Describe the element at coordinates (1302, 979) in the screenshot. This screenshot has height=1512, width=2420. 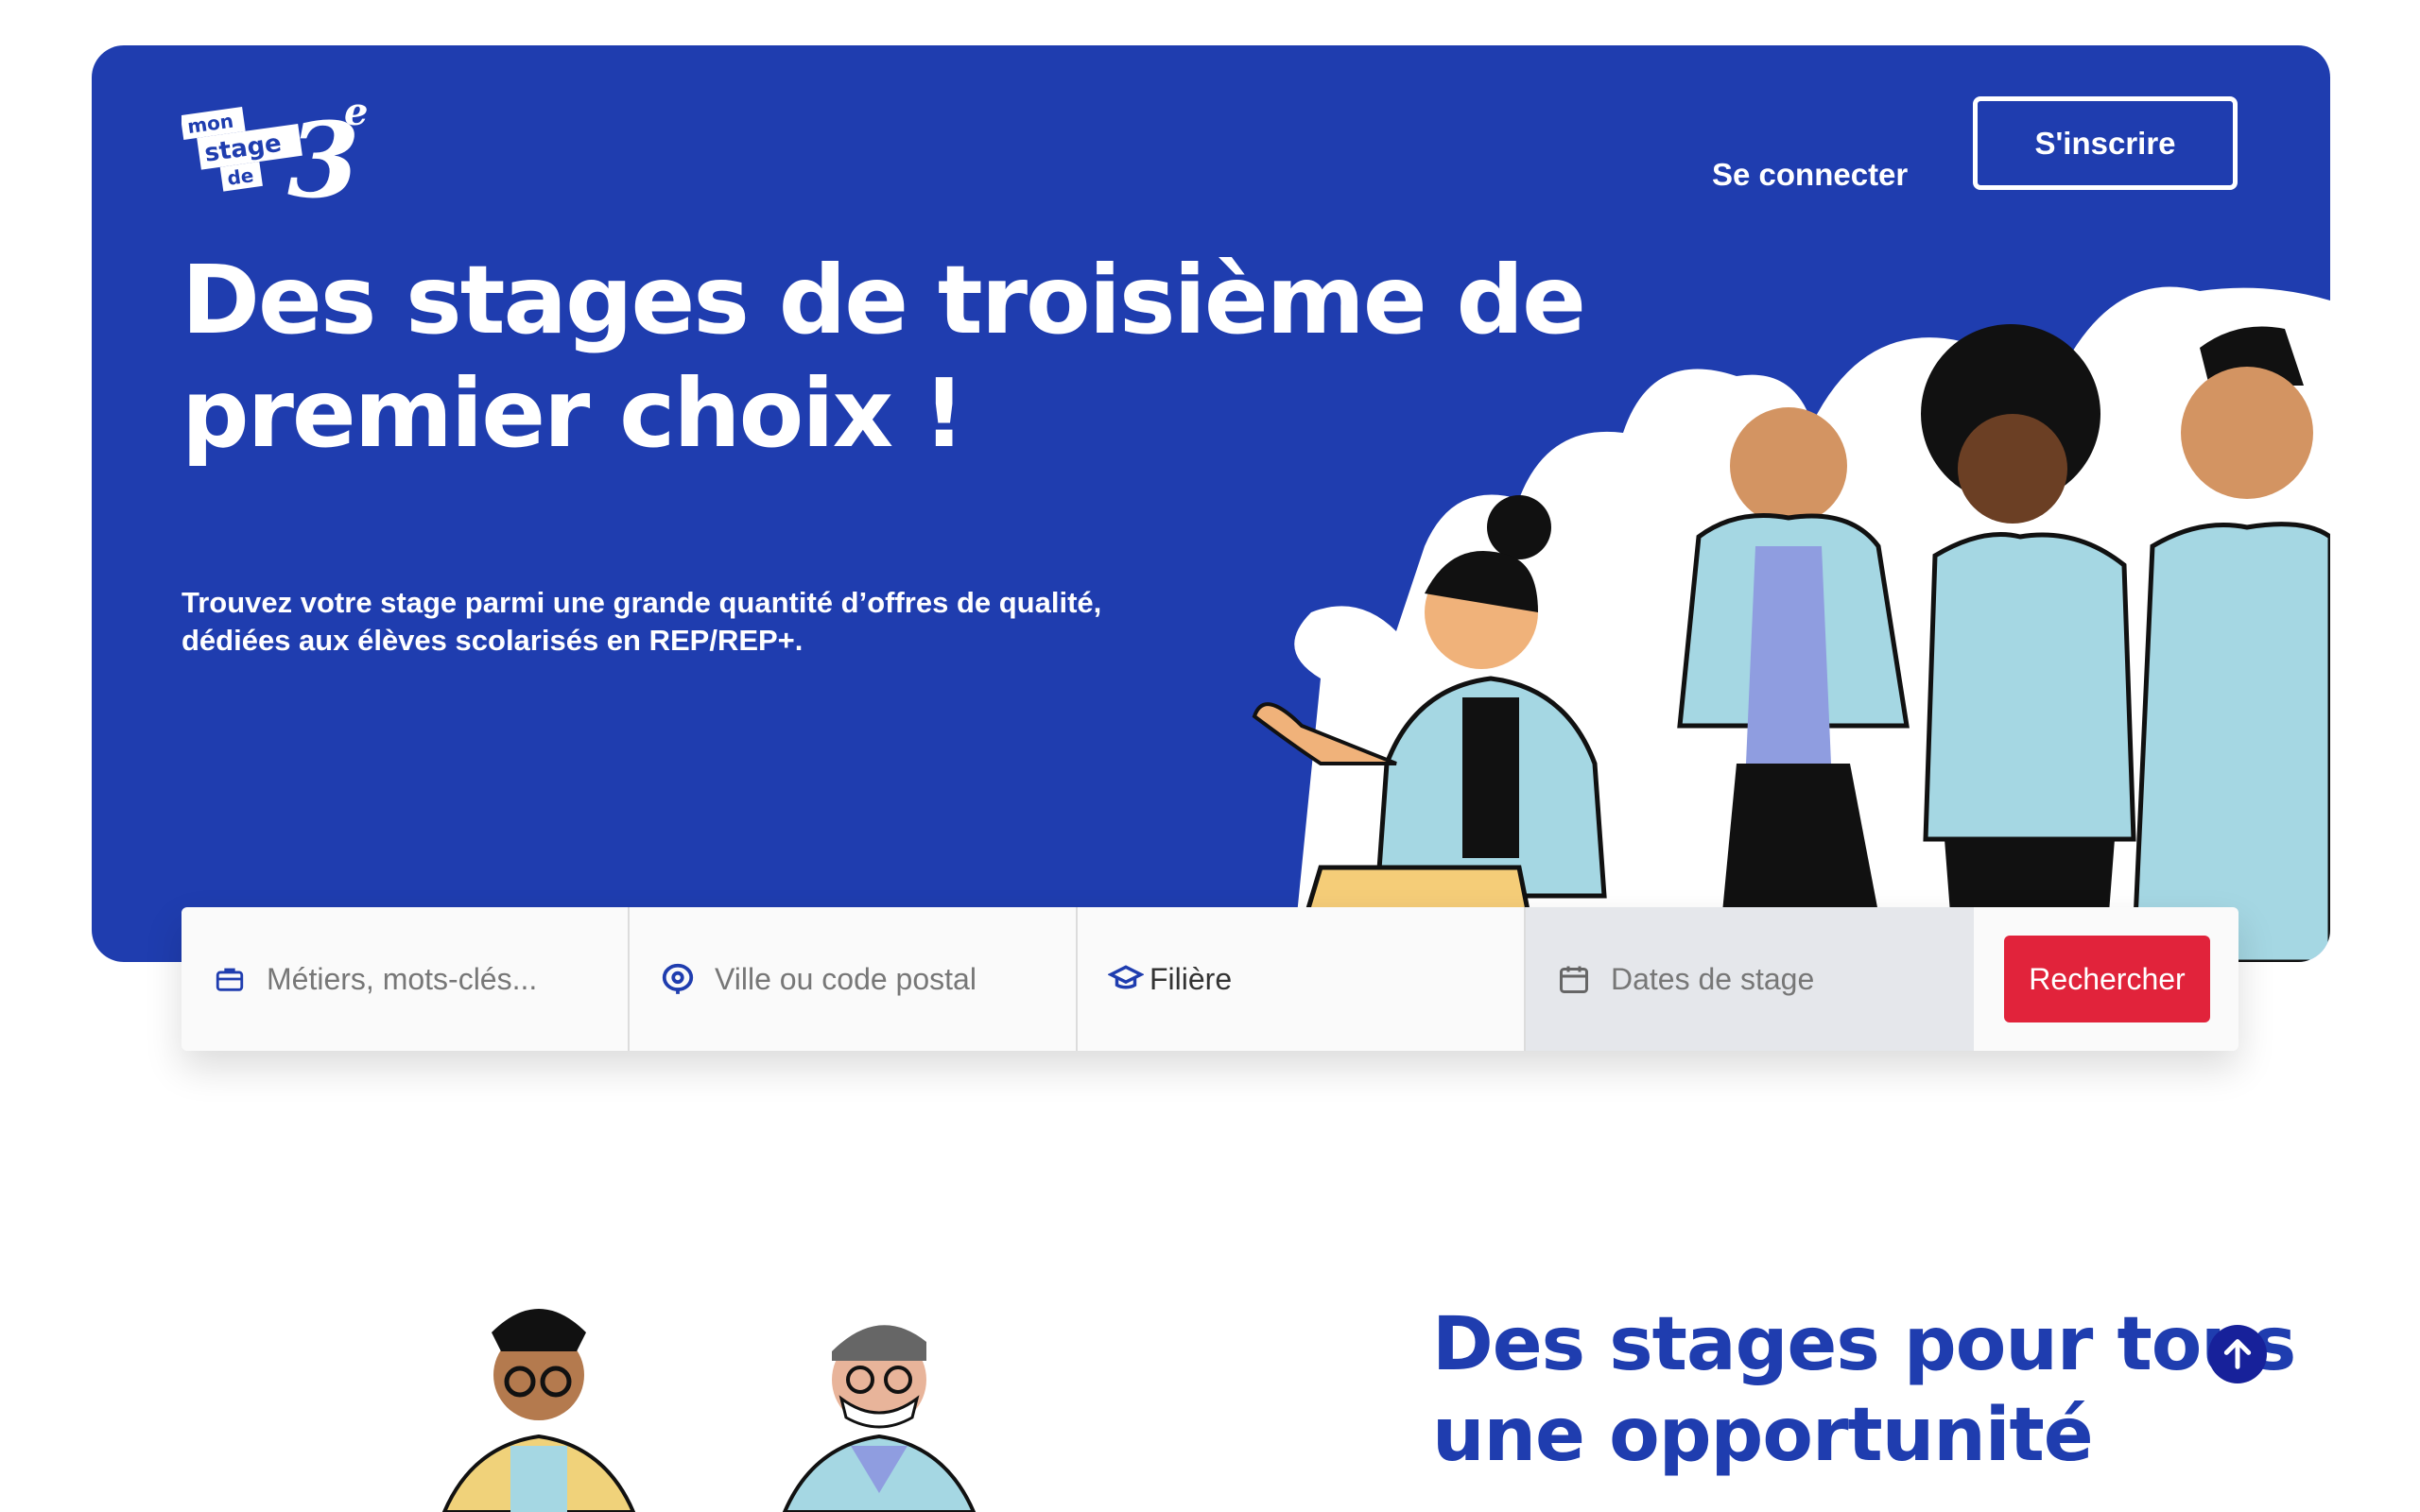
I see `track-select: Filière` at that location.